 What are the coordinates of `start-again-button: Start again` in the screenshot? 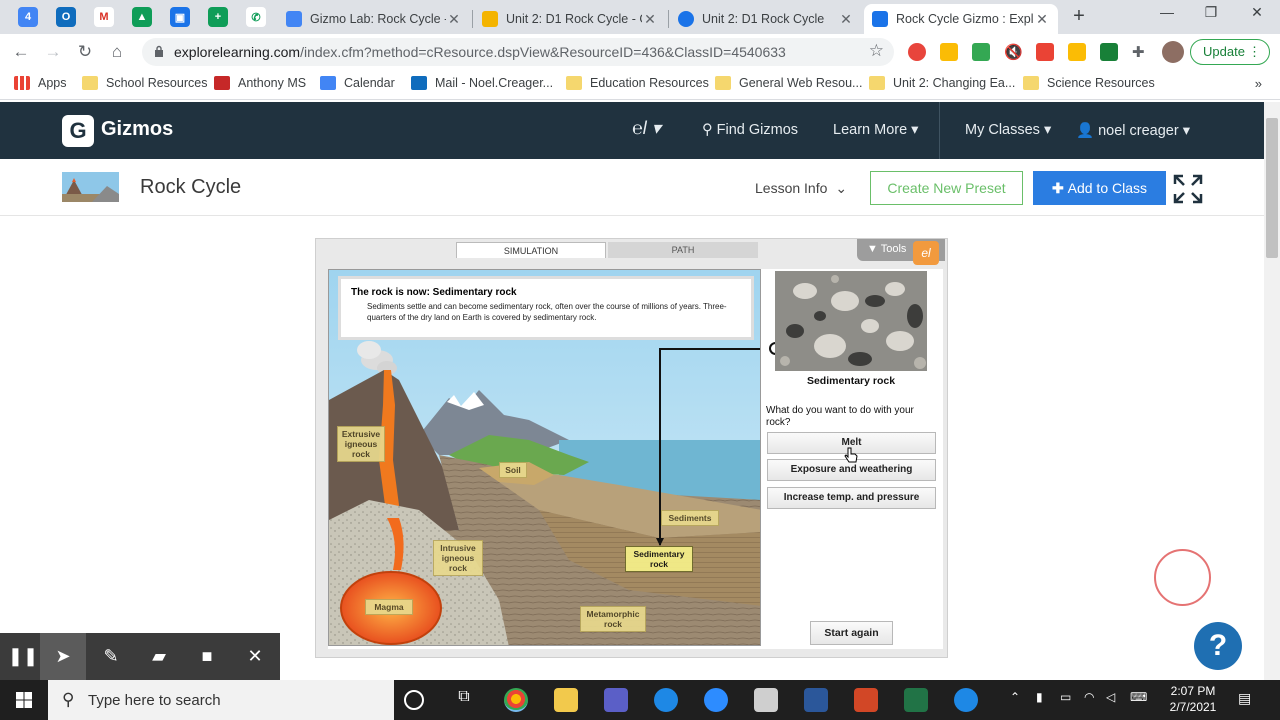 It's located at (851, 633).